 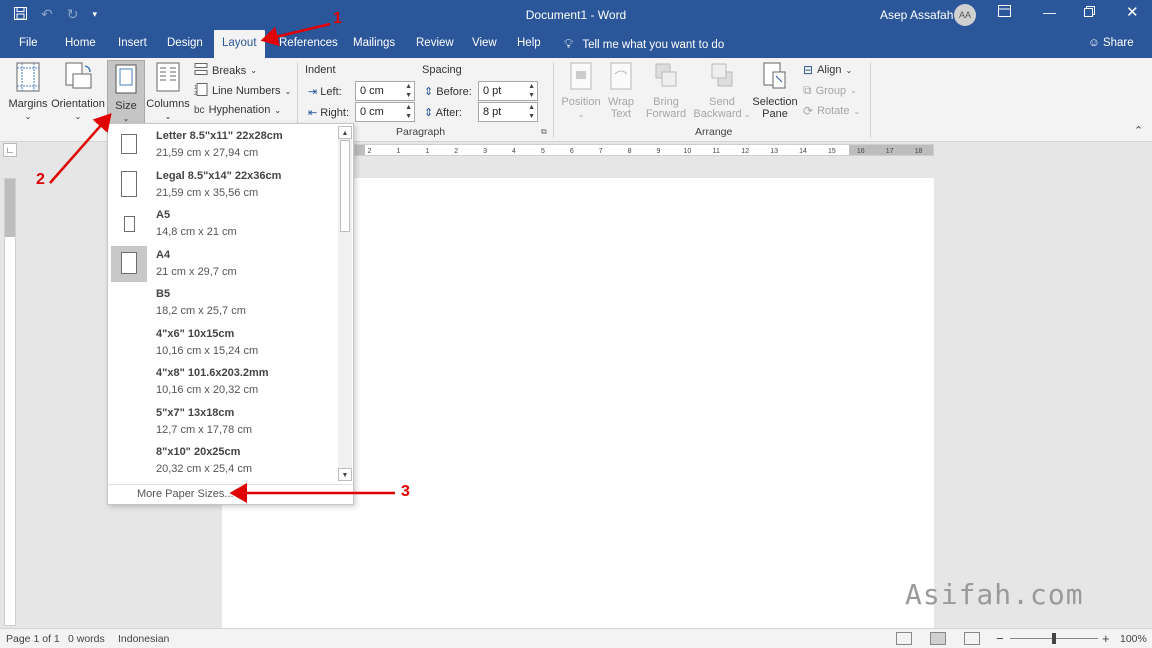 I want to click on group-button: ⧉ Group ⌄, so click(x=830, y=90).